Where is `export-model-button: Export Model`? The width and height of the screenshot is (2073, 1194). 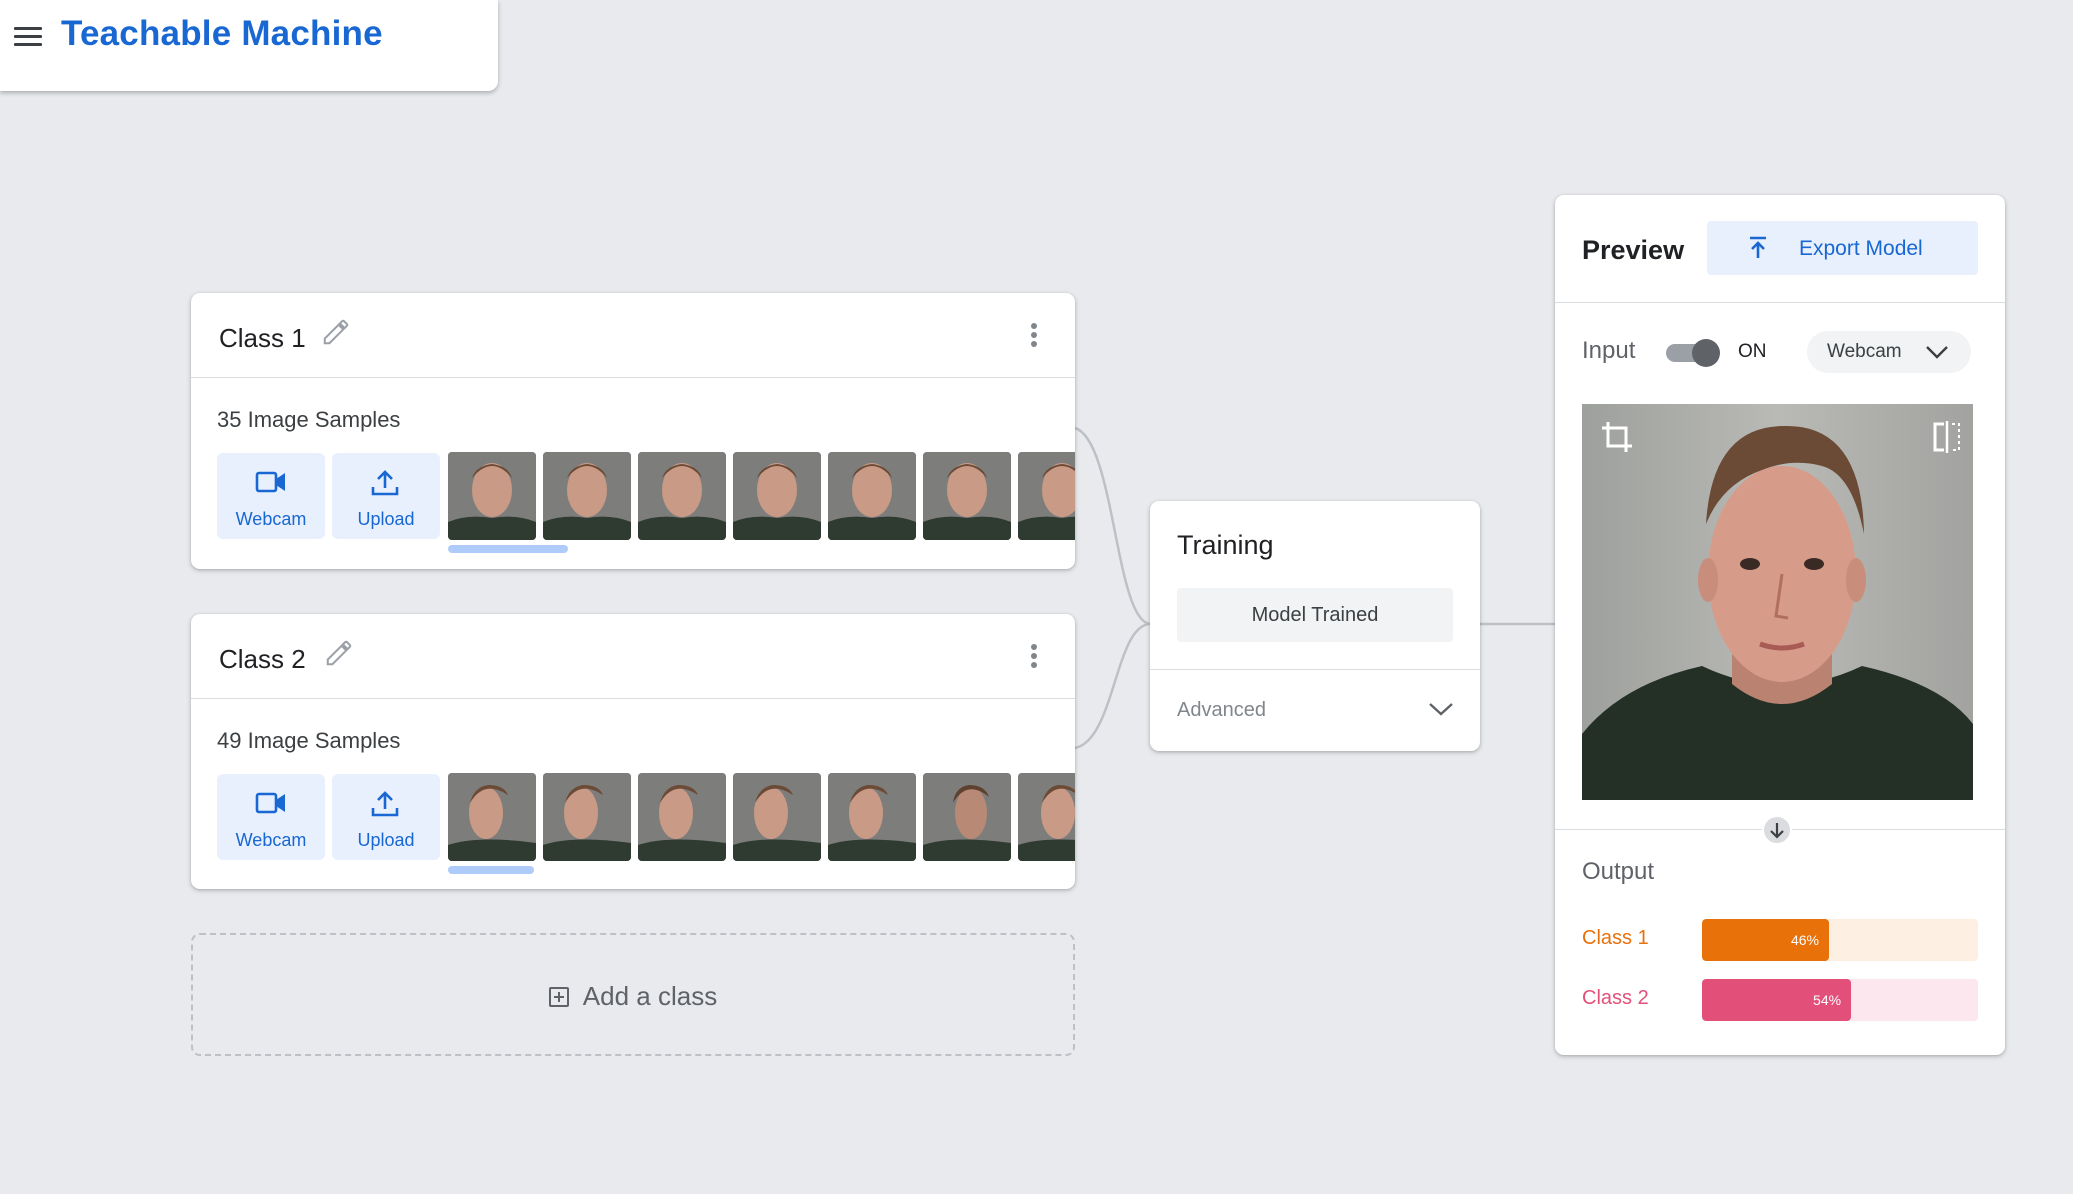
export-model-button: Export Model is located at coordinates (1842, 248).